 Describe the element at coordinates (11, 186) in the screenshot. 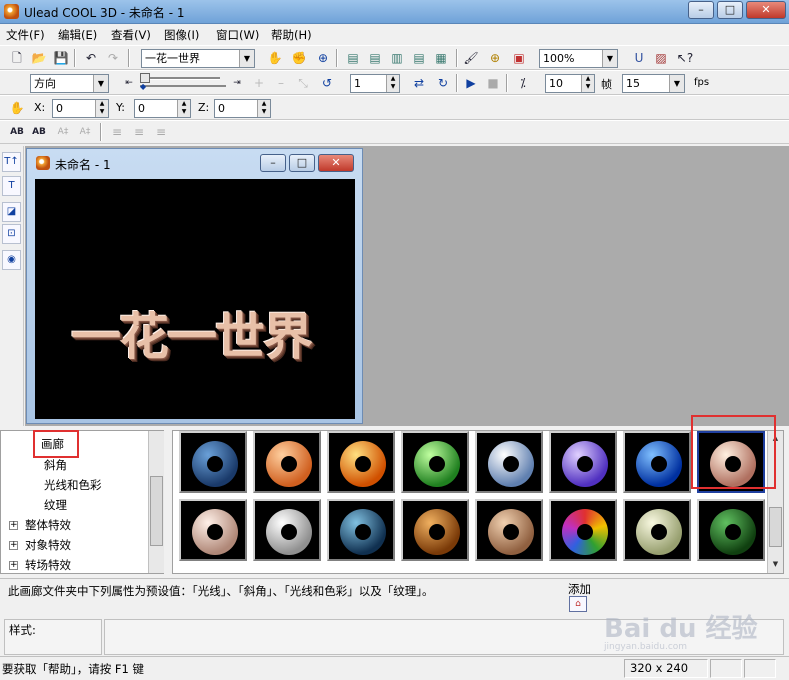

I see `edit-text-icon: T` at that location.